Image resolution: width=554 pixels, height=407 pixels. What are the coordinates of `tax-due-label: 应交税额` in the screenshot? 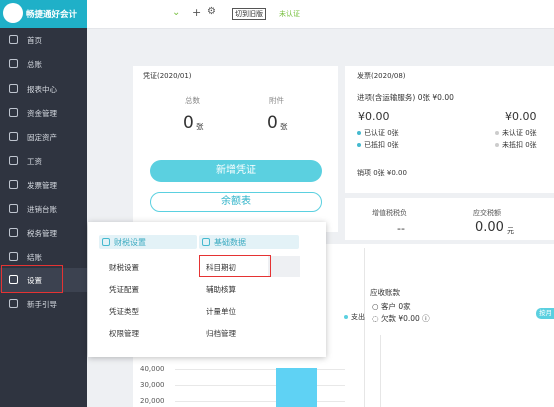 It's located at (487, 213).